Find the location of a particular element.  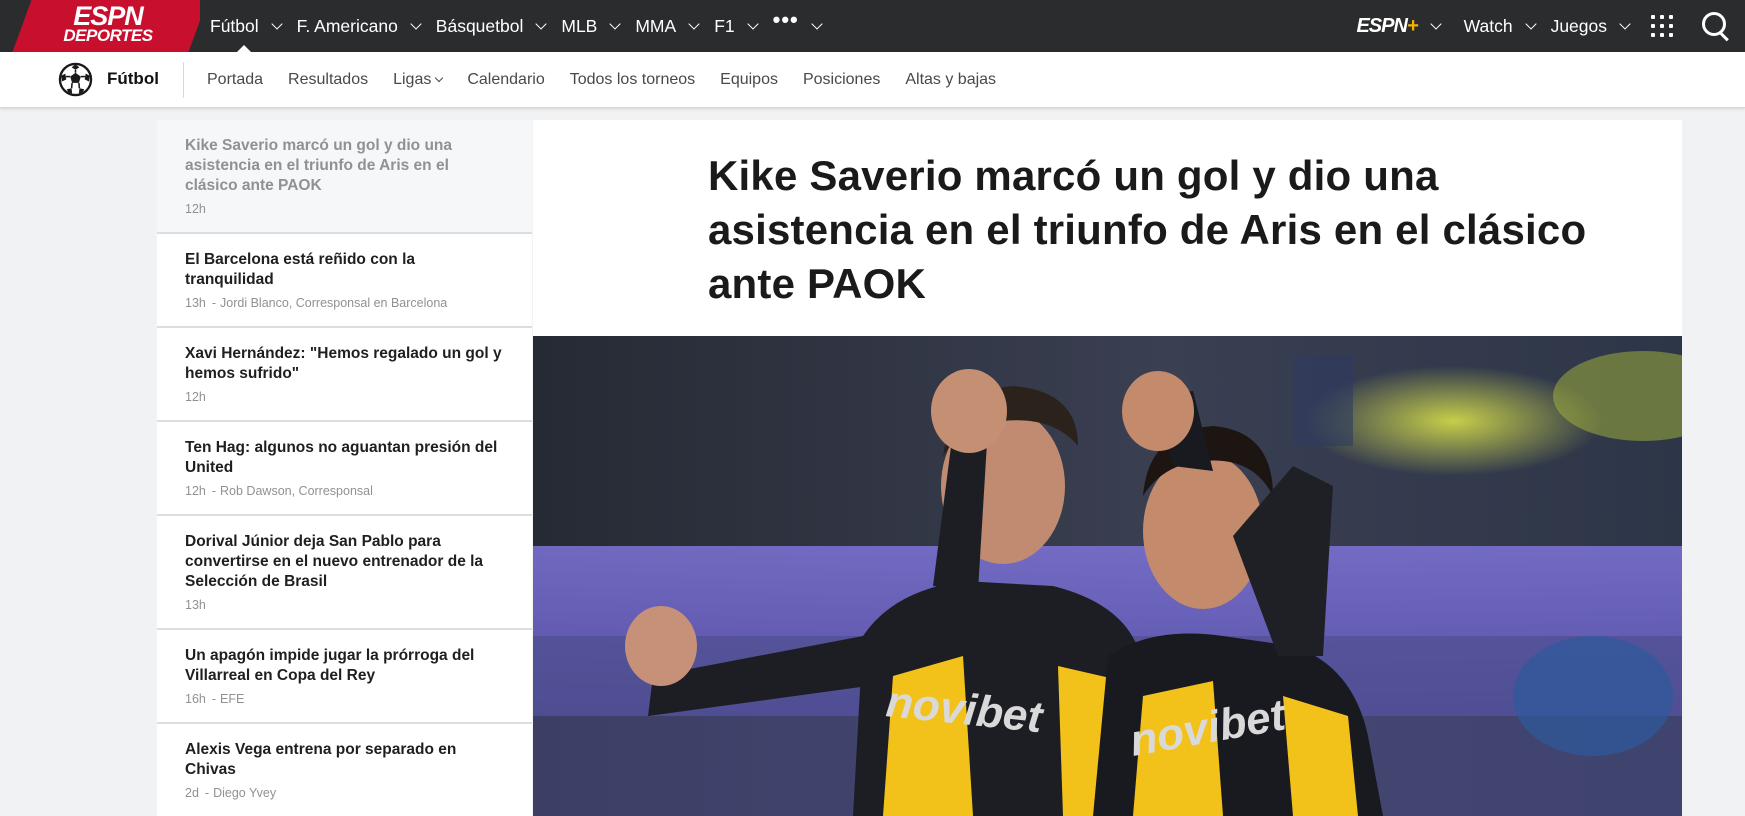

apps-grid-icon is located at coordinates (1662, 26).